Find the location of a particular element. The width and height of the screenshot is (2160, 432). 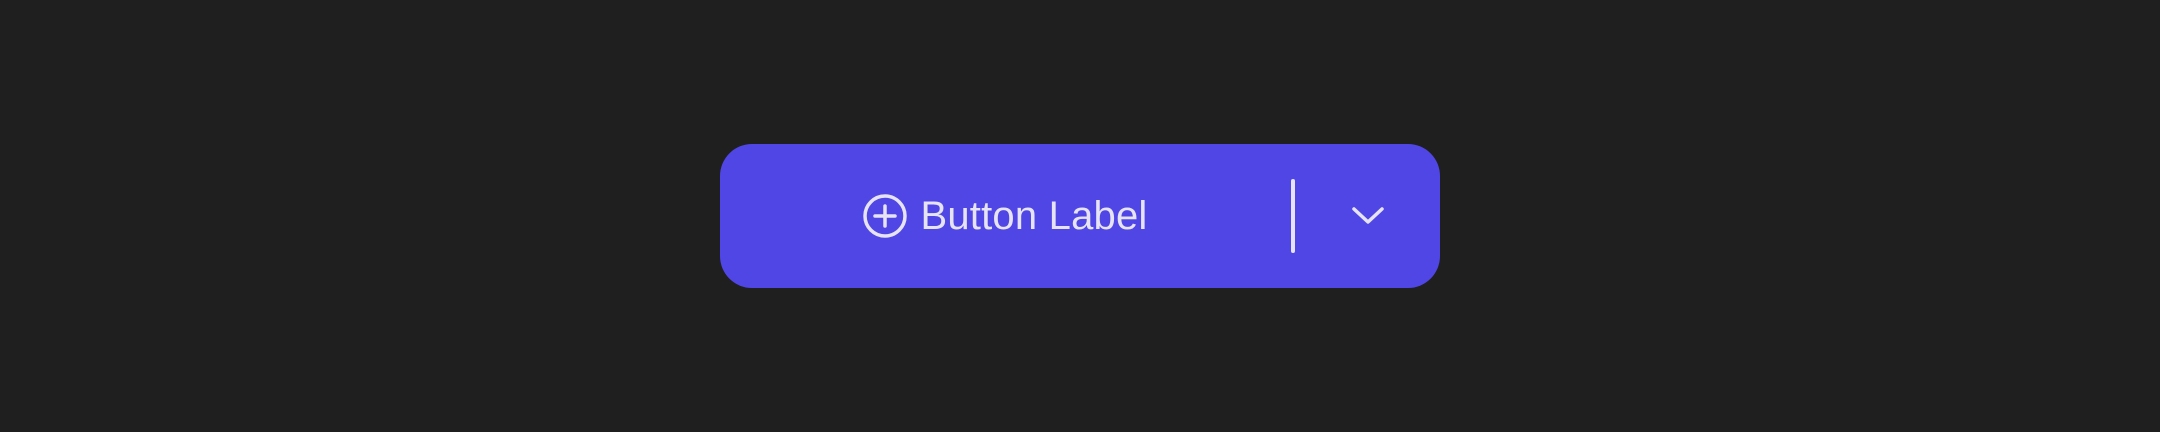

chevron-down-icon is located at coordinates (1368, 216).